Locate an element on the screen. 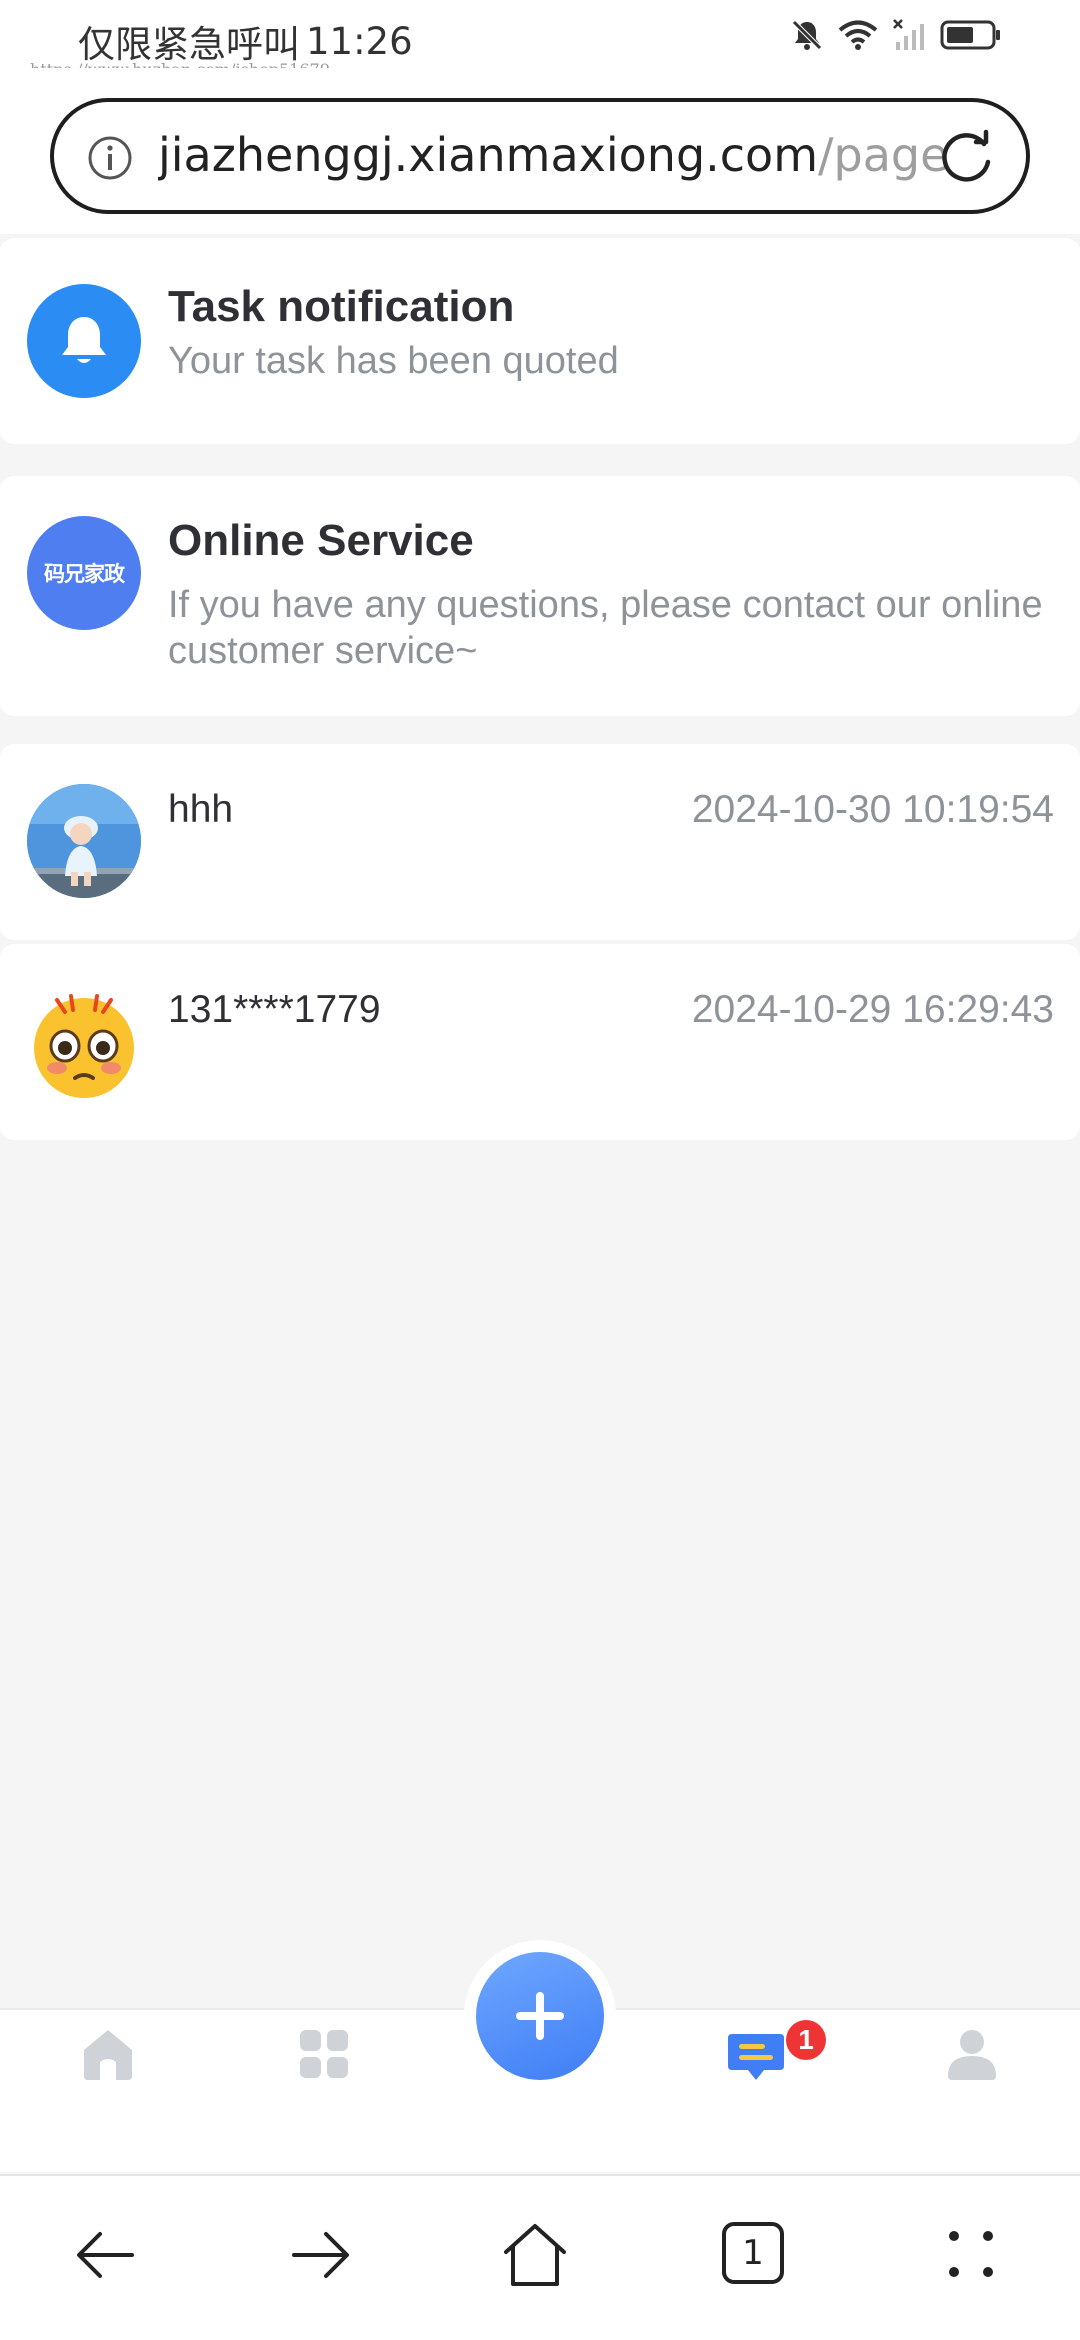  url-text: jiazhenggj.xianmaxiong.com/page is located at coordinates (553, 155).